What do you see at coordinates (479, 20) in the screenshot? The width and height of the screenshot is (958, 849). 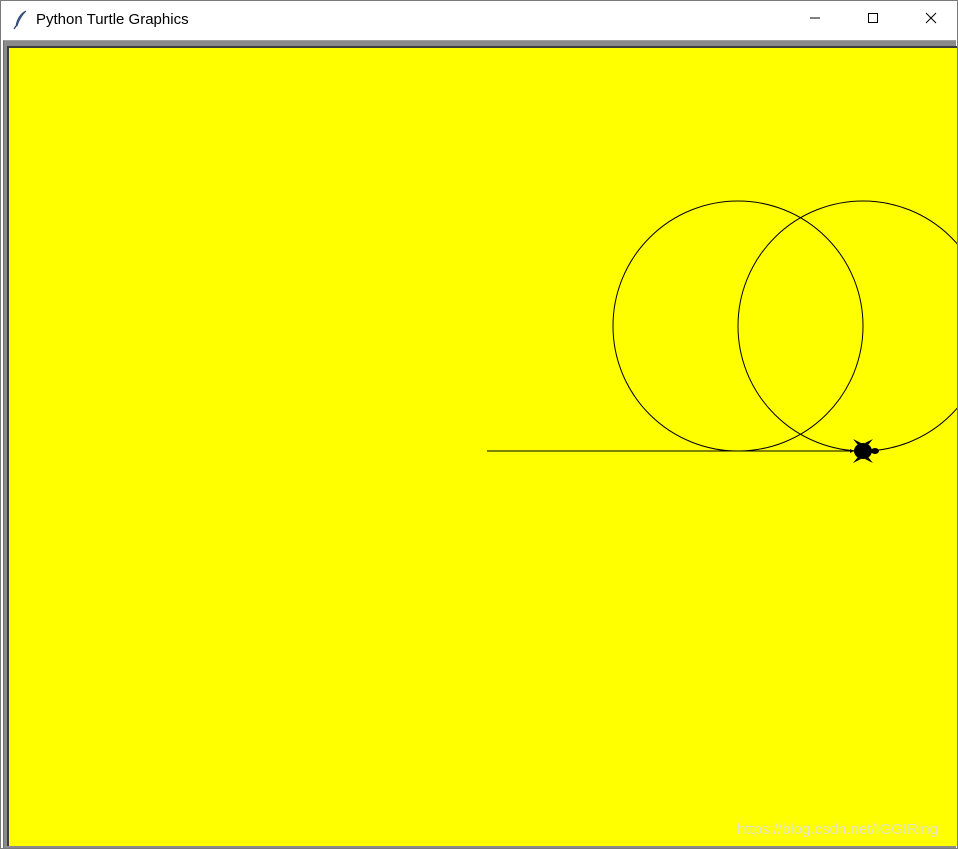 I see `title-bar: Python Turtle Graphics` at bounding box center [479, 20].